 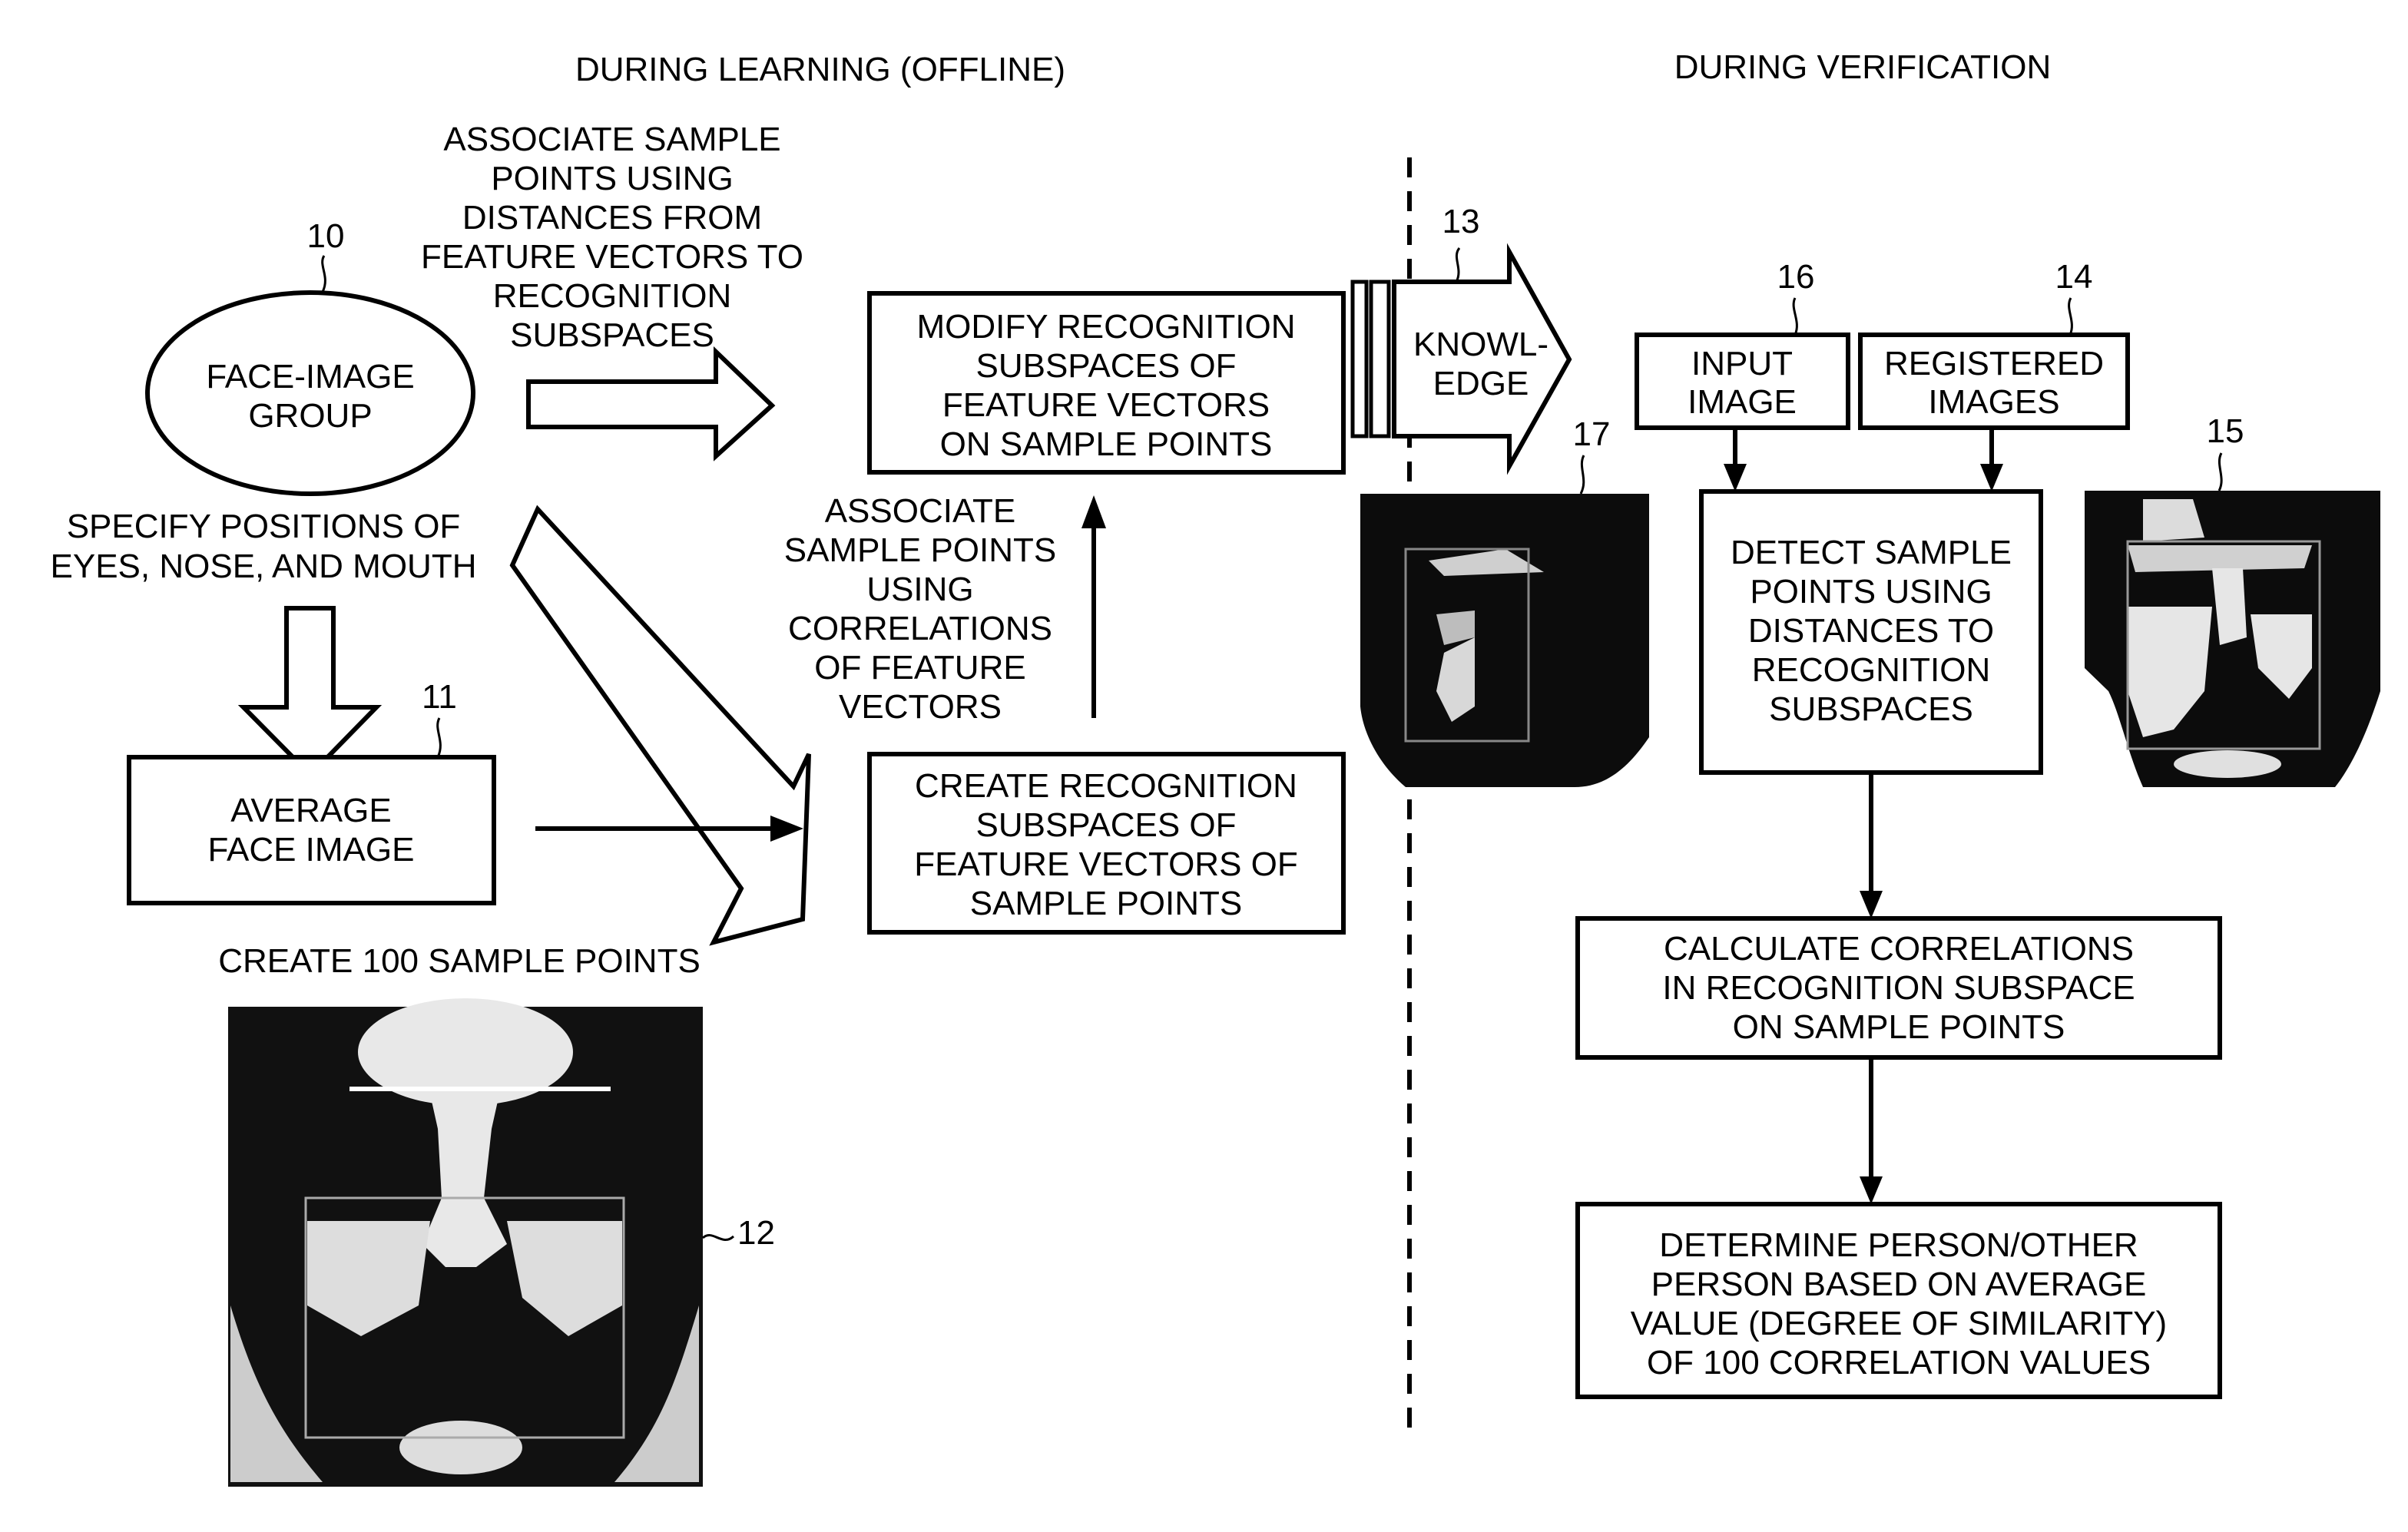 I want to click on arrow-input-to-detect-head, so click(x=1735, y=477).